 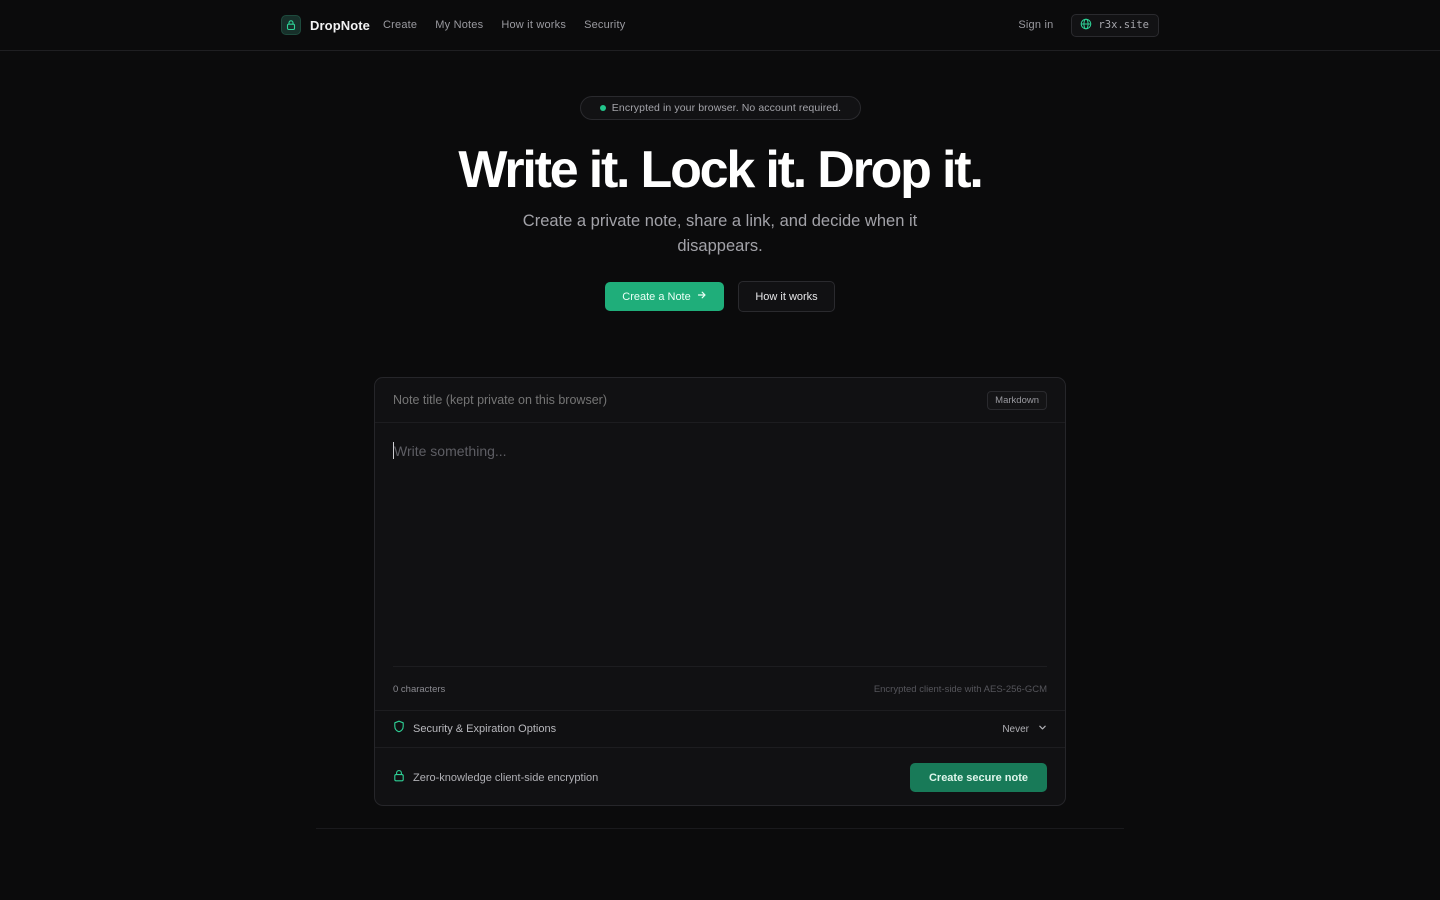 I want to click on brand: DropNote, so click(x=325, y=25).